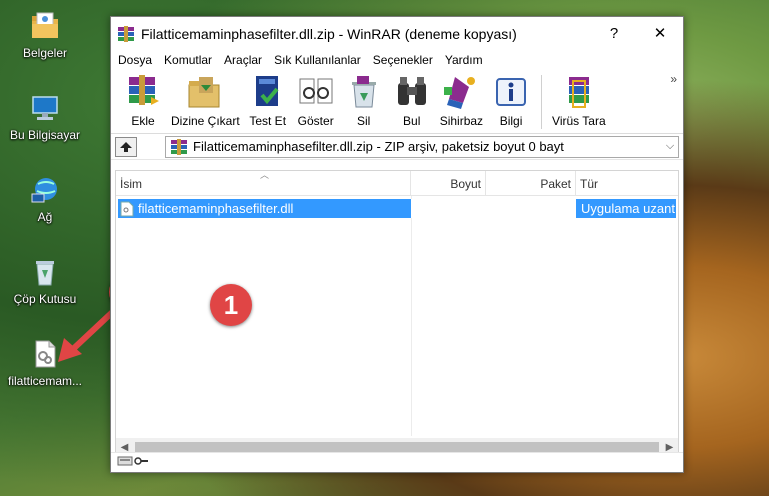 Image resolution: width=769 pixels, height=496 pixels. I want to click on desktop-icon-documents: Belgeler, so click(45, 35).